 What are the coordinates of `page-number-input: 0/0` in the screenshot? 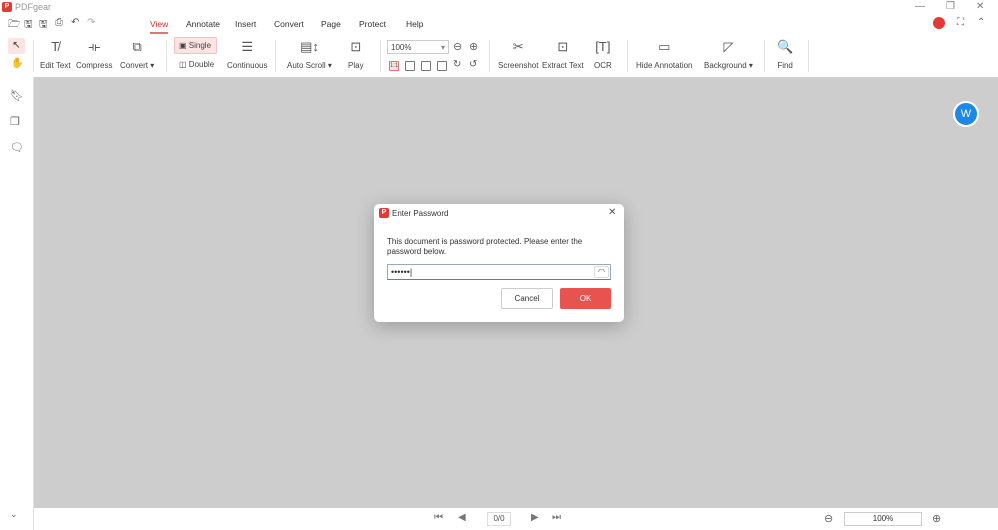 It's located at (499, 519).